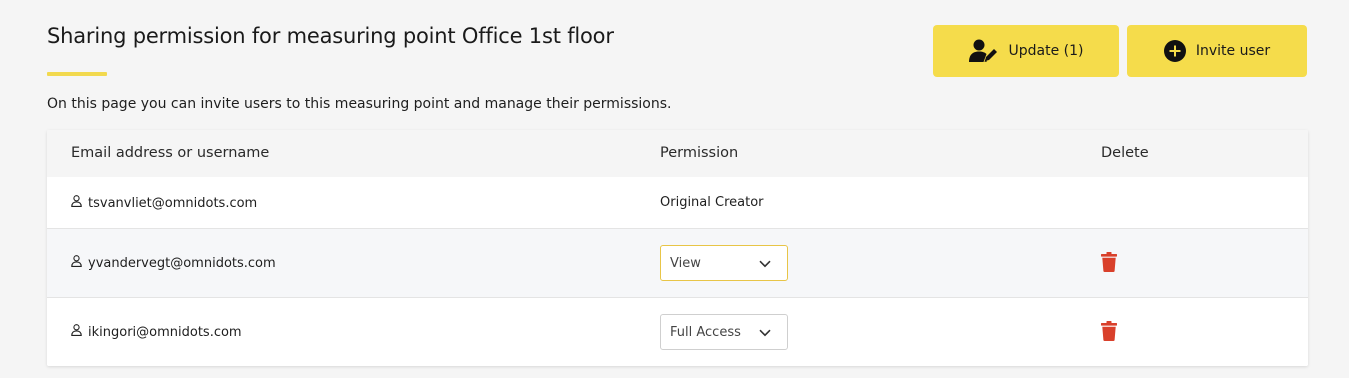  Describe the element at coordinates (983, 51) in the screenshot. I see `user-edit-icon` at that location.